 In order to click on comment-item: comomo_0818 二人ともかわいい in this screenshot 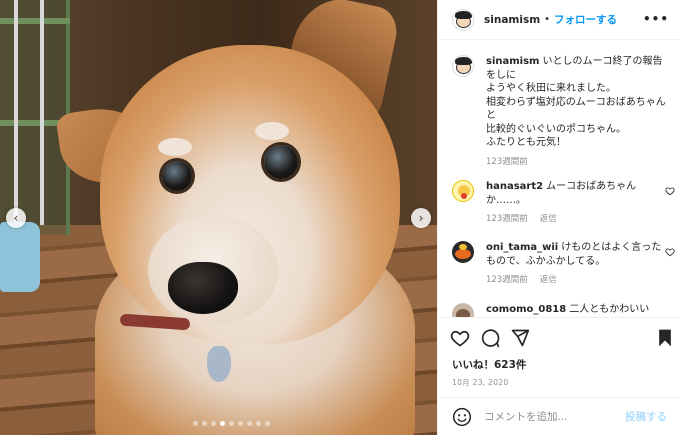, I will do `click(564, 310)`.